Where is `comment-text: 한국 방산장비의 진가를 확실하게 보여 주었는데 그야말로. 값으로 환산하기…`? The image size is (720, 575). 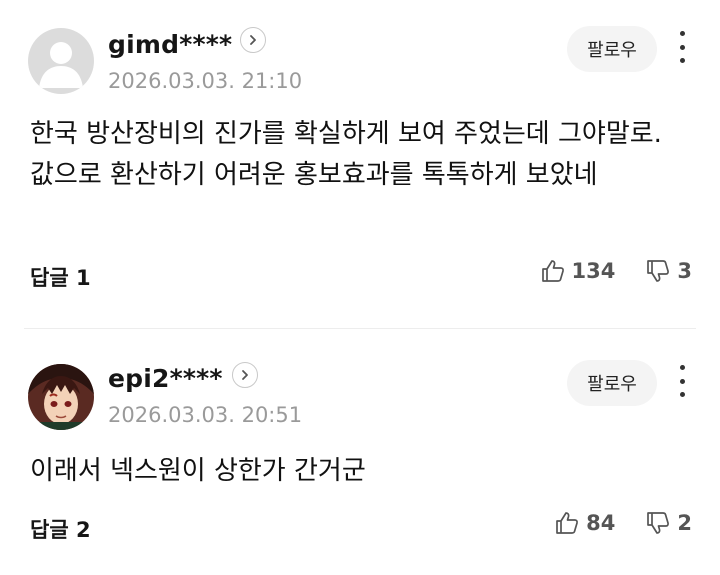 comment-text: 한국 방산장비의 진가를 확실하게 보여 주었는데 그야말로. 값으로 환산하기… is located at coordinates (346, 154).